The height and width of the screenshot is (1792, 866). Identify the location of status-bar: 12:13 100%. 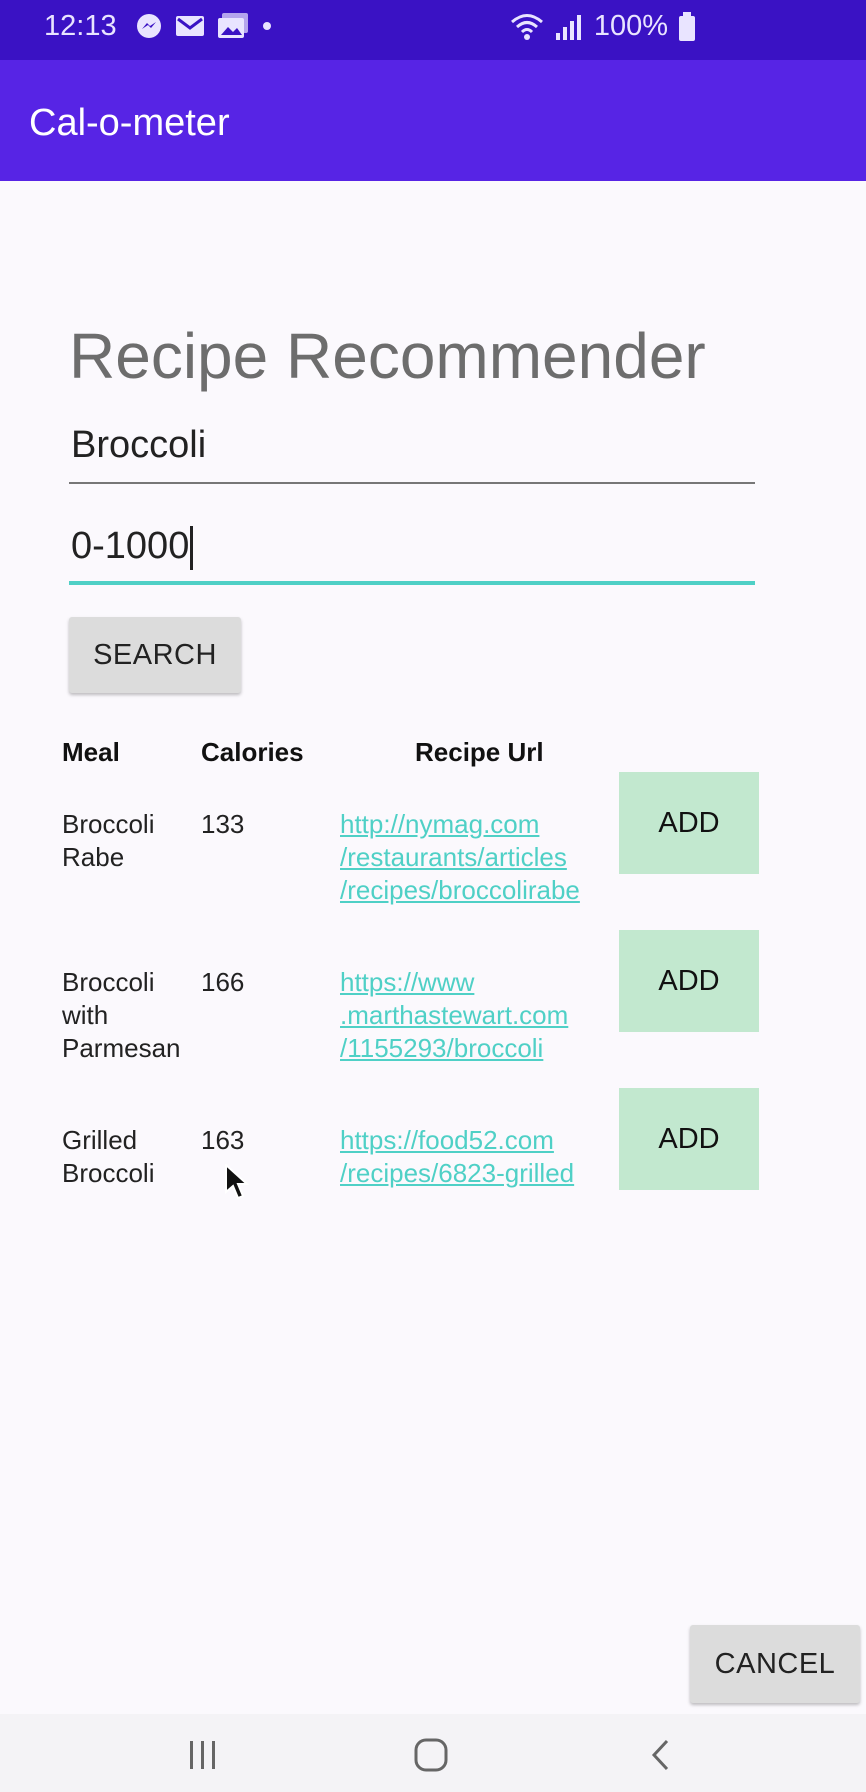
(433, 30).